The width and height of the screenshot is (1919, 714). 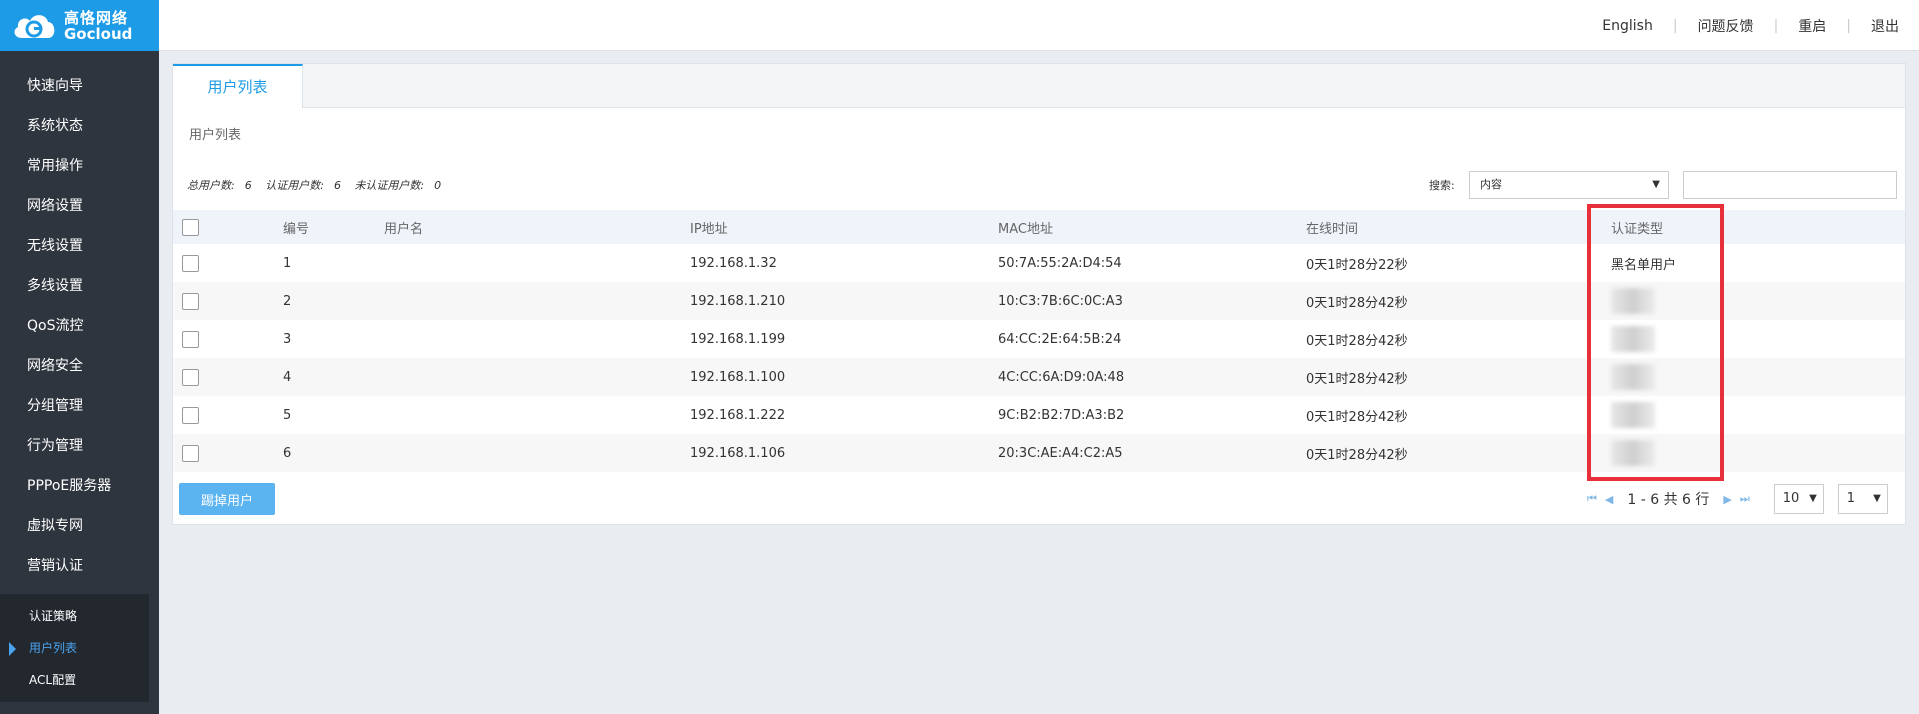 What do you see at coordinates (12, 649) in the screenshot?
I see `active-marker-icon` at bounding box center [12, 649].